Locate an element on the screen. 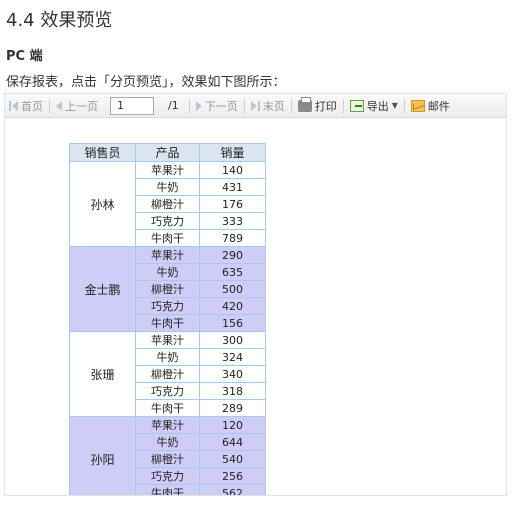 The height and width of the screenshot is (507, 521). mail-button: 邮件 is located at coordinates (430, 106).